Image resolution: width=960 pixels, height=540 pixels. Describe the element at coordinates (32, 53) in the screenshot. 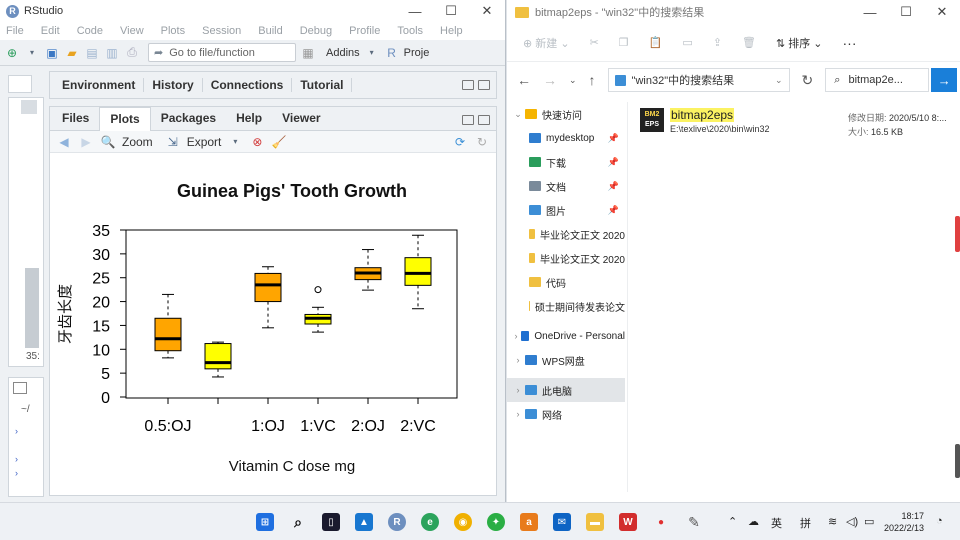

I see `dropdown-icon: ▾` at that location.